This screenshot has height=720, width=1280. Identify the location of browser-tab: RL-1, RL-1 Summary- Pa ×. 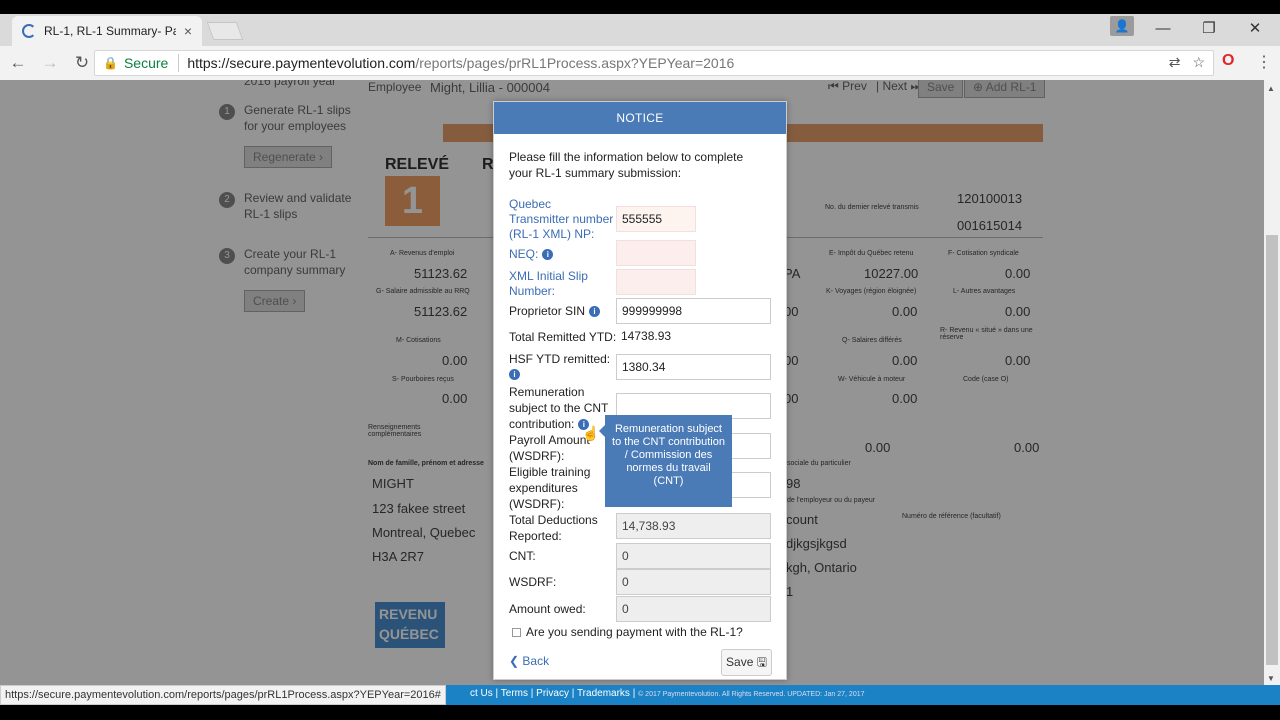
(107, 31).